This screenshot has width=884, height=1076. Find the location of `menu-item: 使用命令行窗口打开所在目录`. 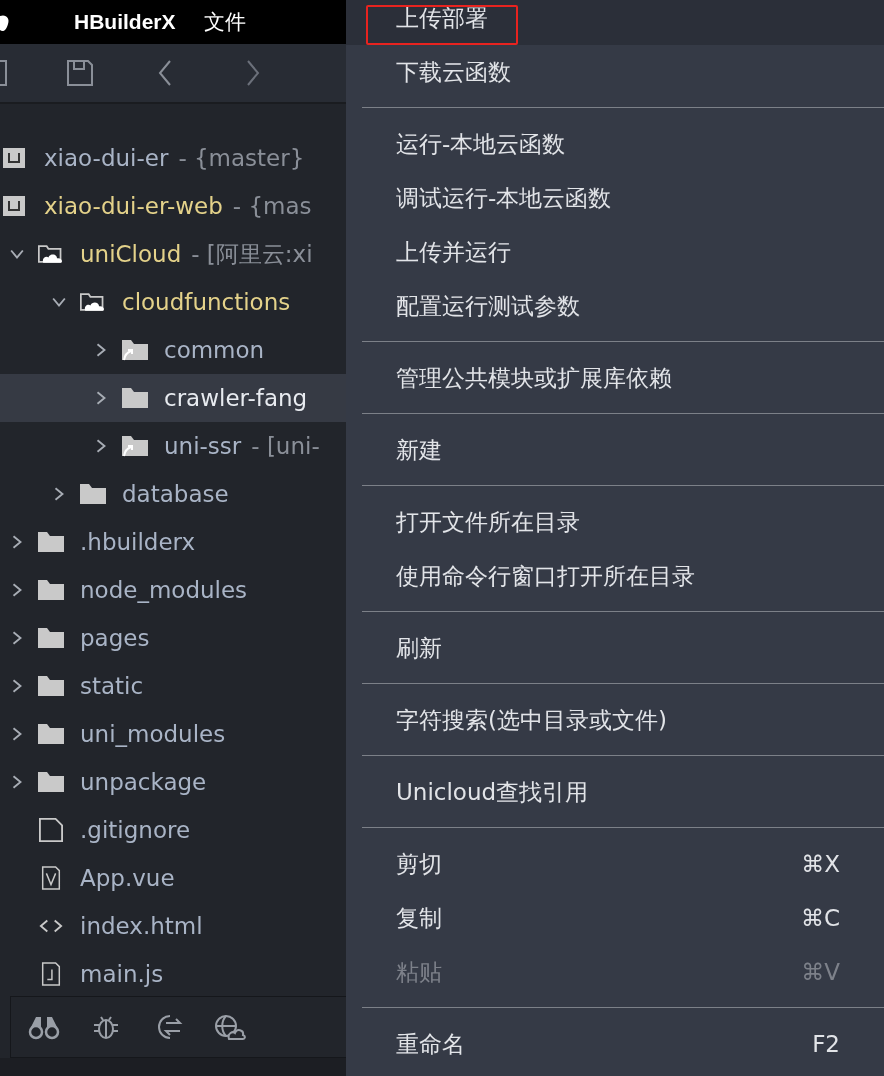

menu-item: 使用命令行窗口打开所在目录 is located at coordinates (615, 576).